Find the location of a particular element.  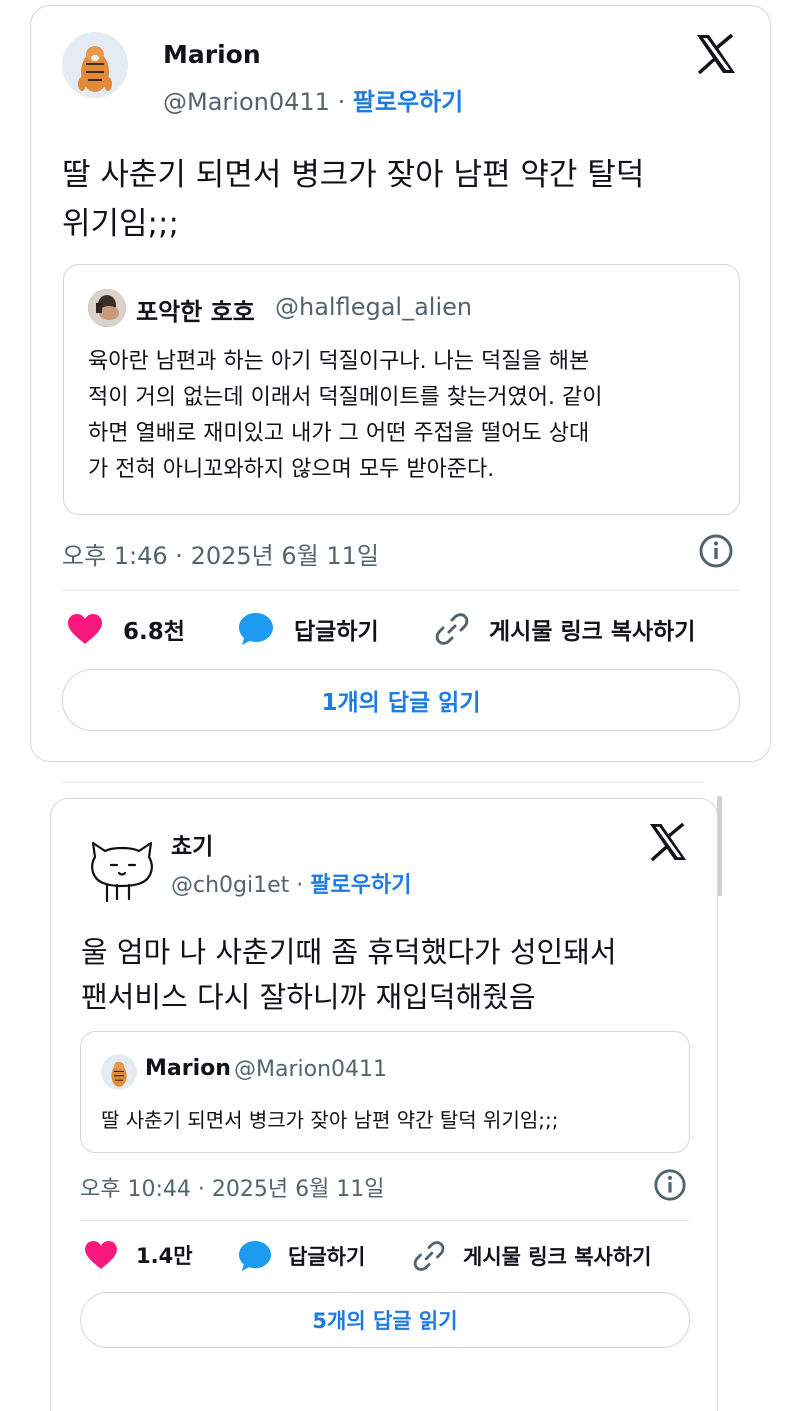

author-name: 쵸기 is located at coordinates (192, 844).